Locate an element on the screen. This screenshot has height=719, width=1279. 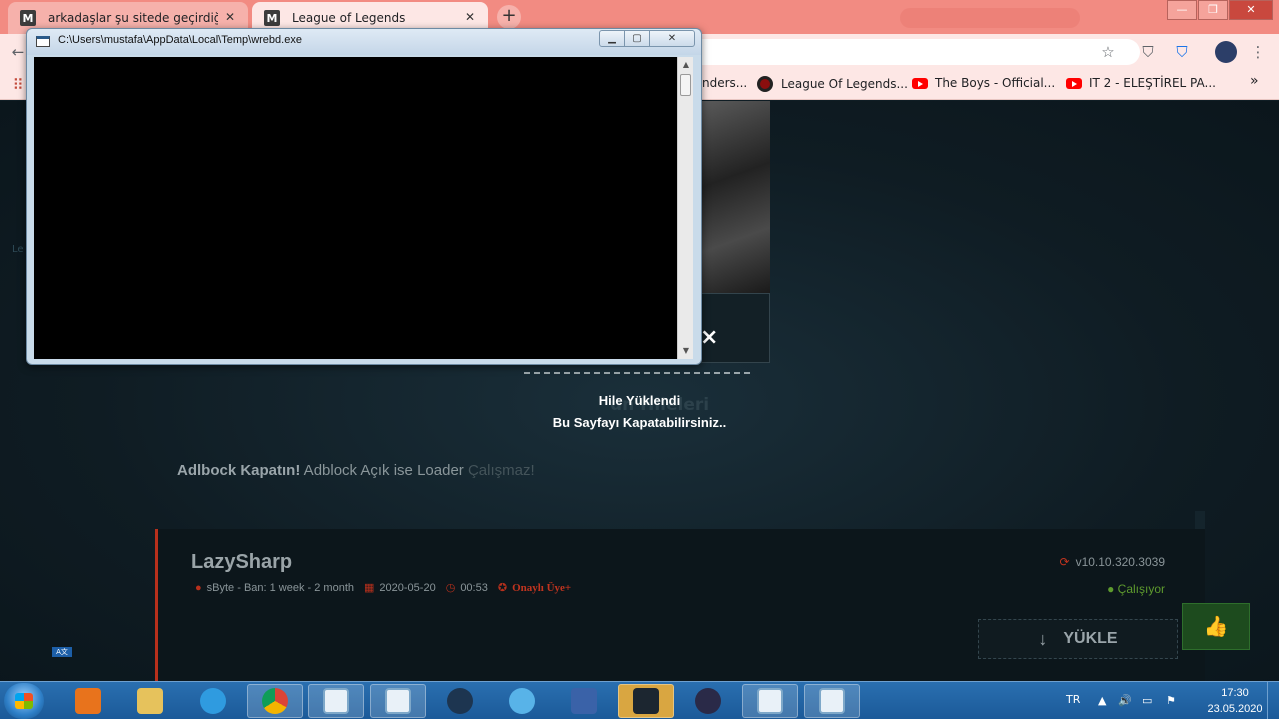
cheat-status: ● Çalışıyor is located at coordinates (1136, 589).